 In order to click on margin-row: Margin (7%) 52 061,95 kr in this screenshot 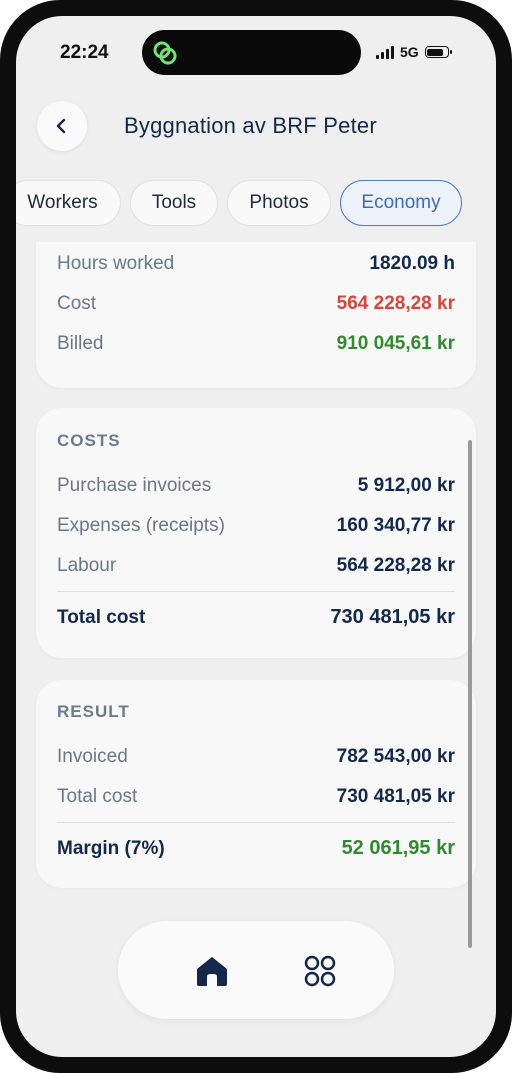, I will do `click(256, 848)`.